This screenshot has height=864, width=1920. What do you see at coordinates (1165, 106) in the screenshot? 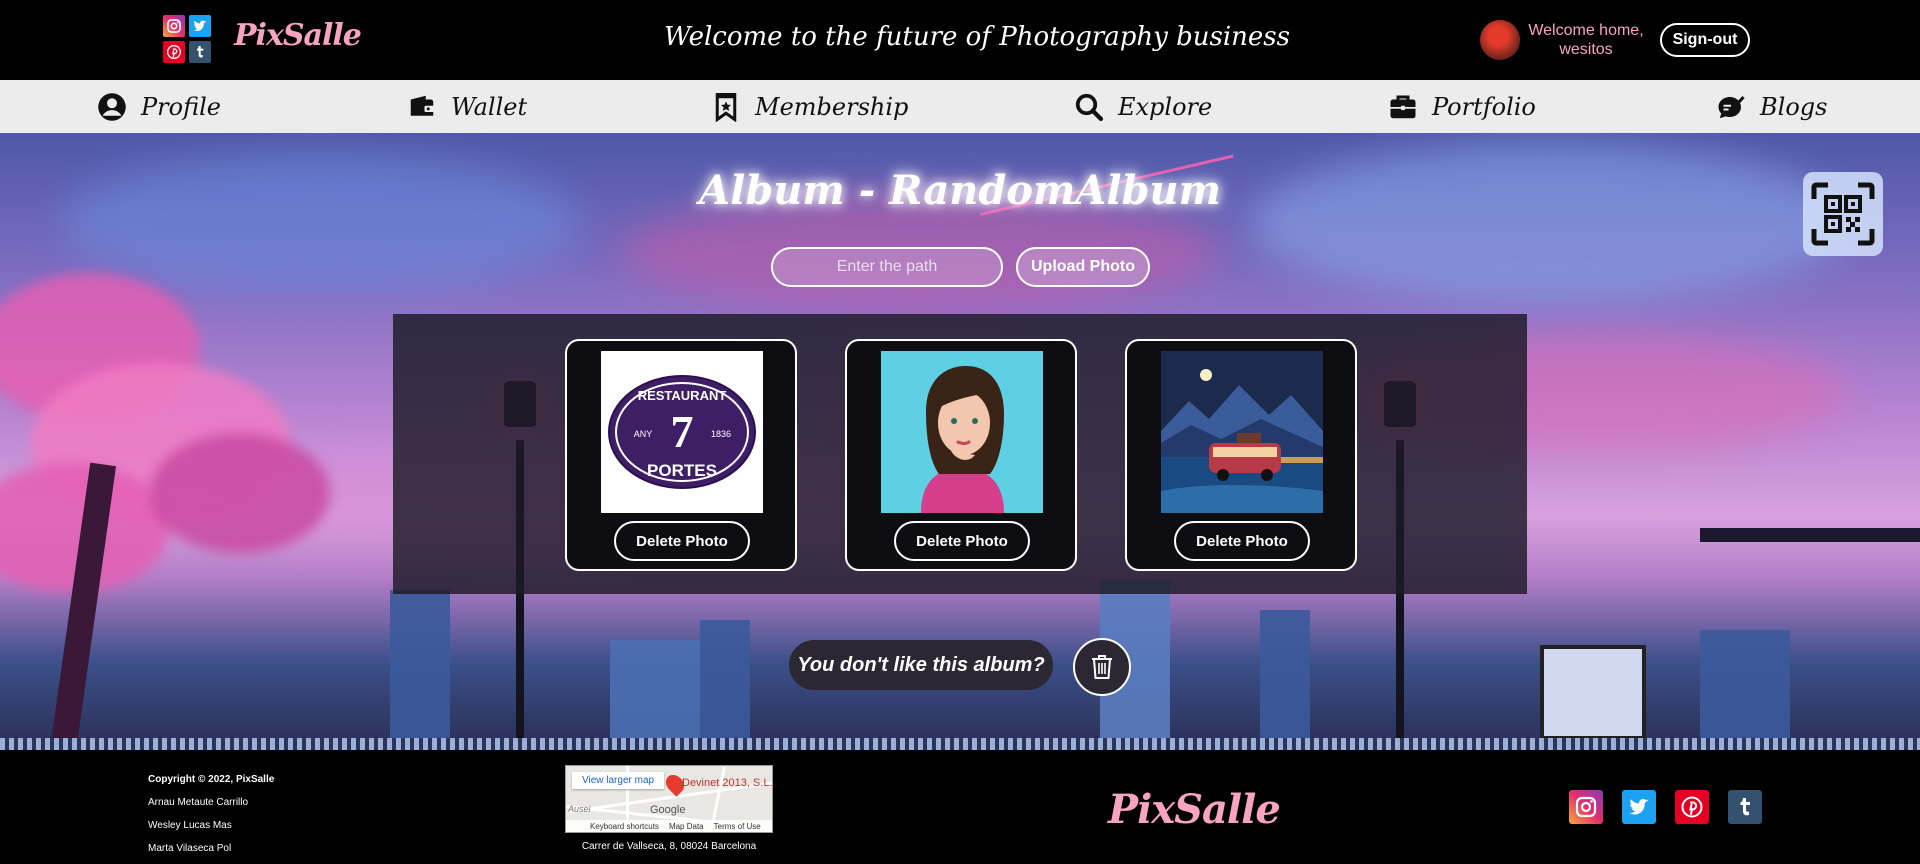
I see `nav-label: Explore` at bounding box center [1165, 106].